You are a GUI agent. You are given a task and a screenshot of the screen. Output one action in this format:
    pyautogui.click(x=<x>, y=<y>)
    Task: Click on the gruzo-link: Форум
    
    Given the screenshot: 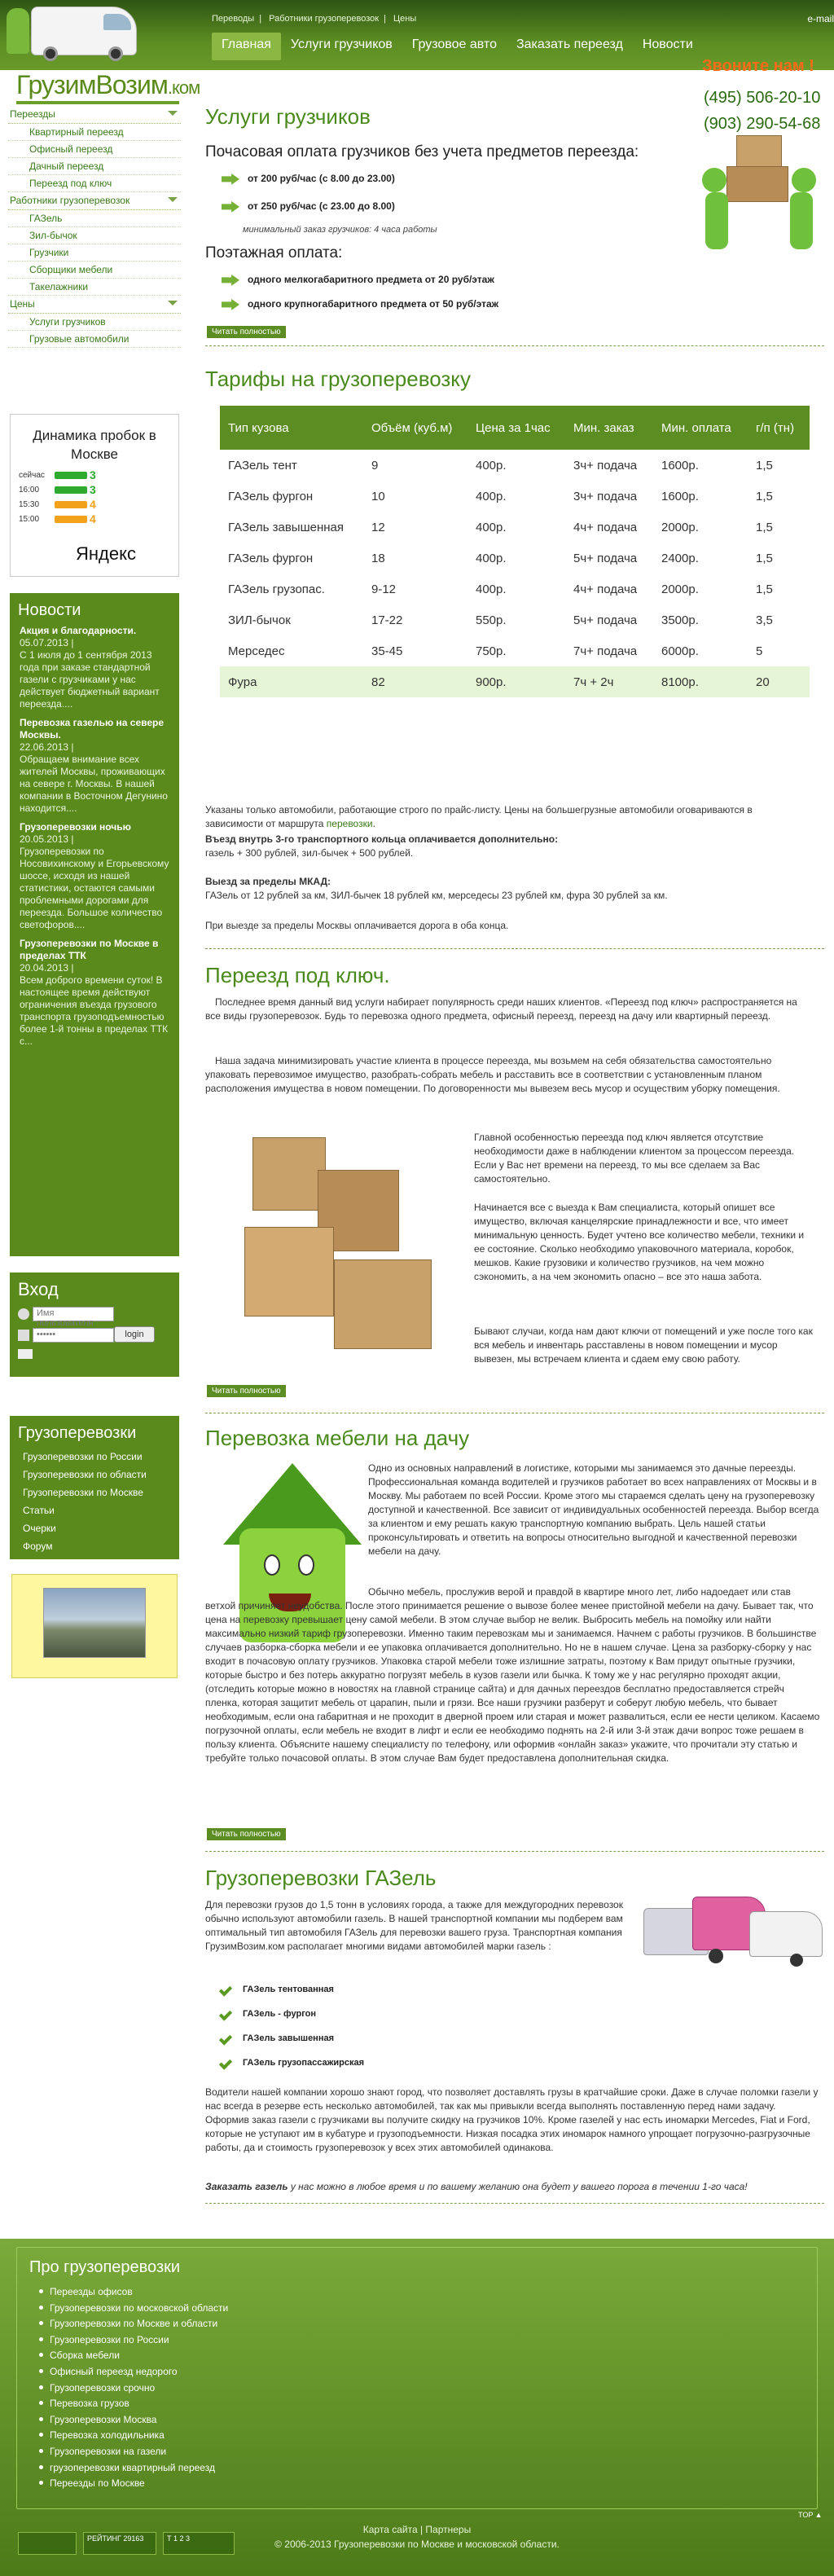 What is the action you would take?
    pyautogui.click(x=94, y=1546)
    